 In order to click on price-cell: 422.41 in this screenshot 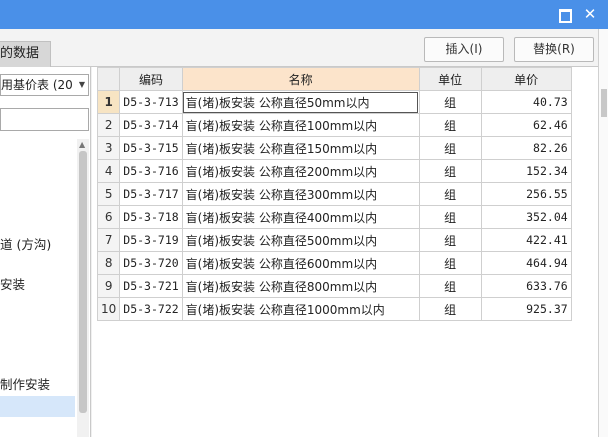, I will do `click(526, 240)`.